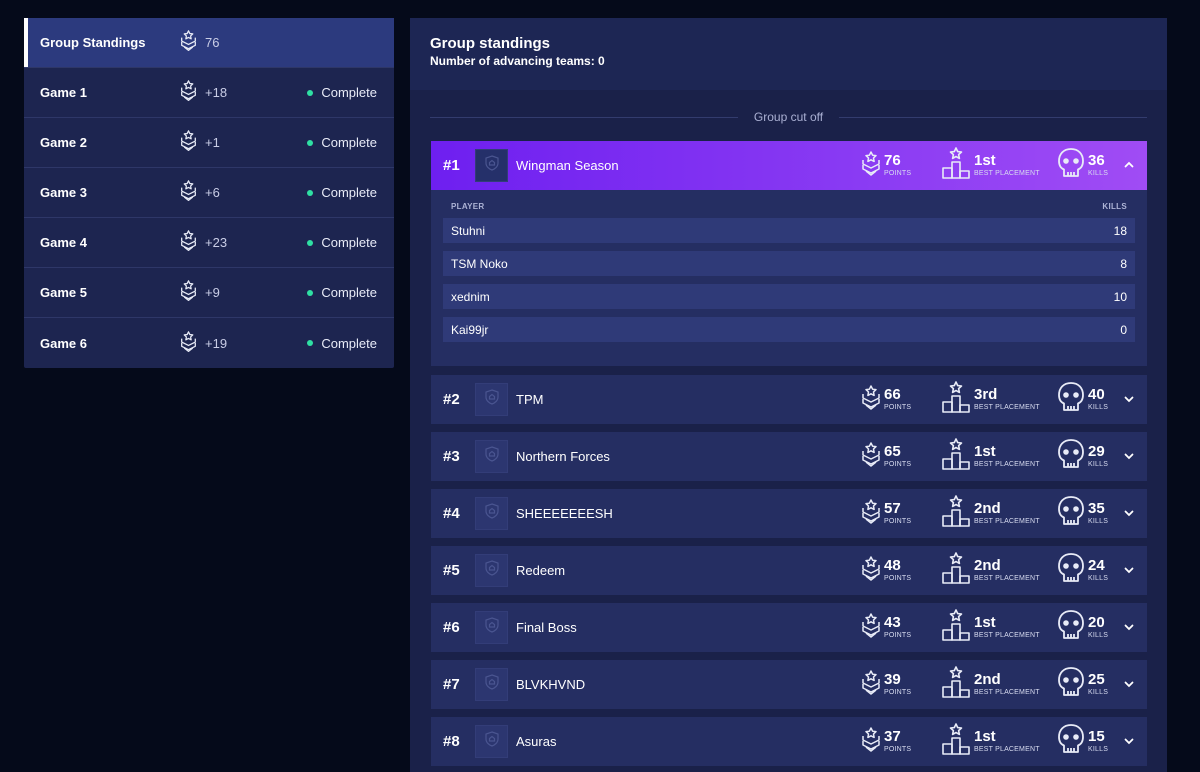 This screenshot has height=772, width=1200. I want to click on kills-value: 35, so click(1096, 508).